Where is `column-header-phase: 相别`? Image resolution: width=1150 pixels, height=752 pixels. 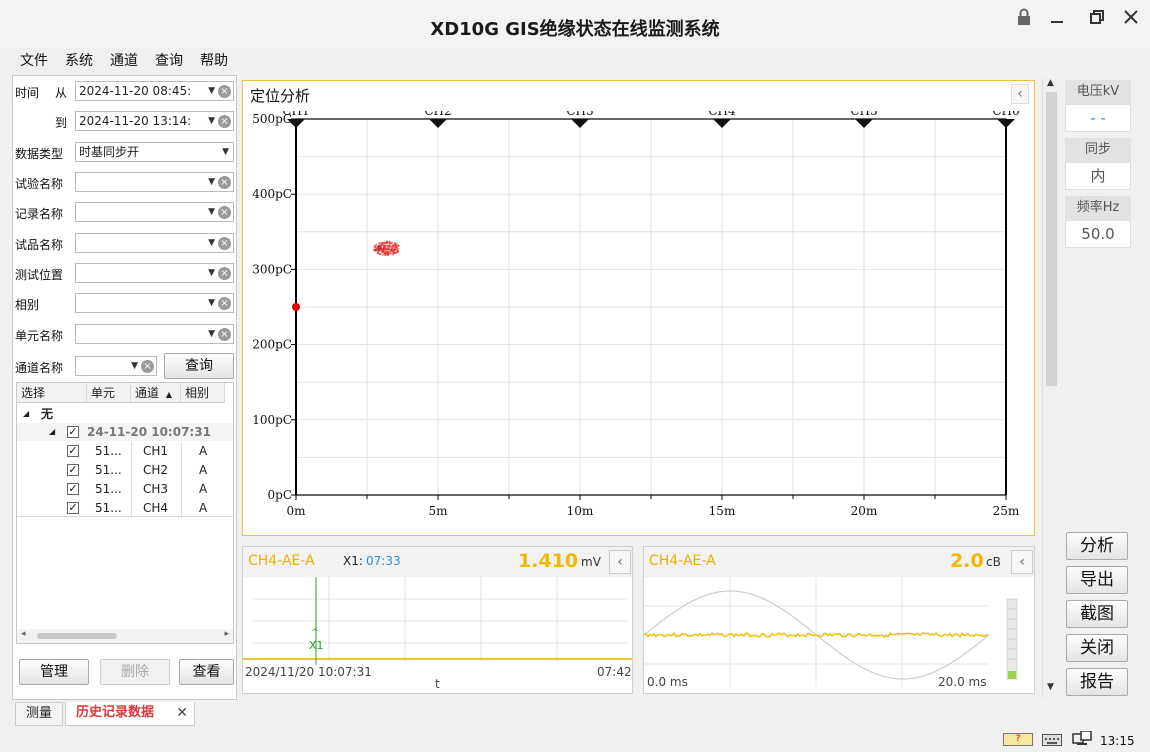
column-header-phase: 相别 is located at coordinates (203, 393).